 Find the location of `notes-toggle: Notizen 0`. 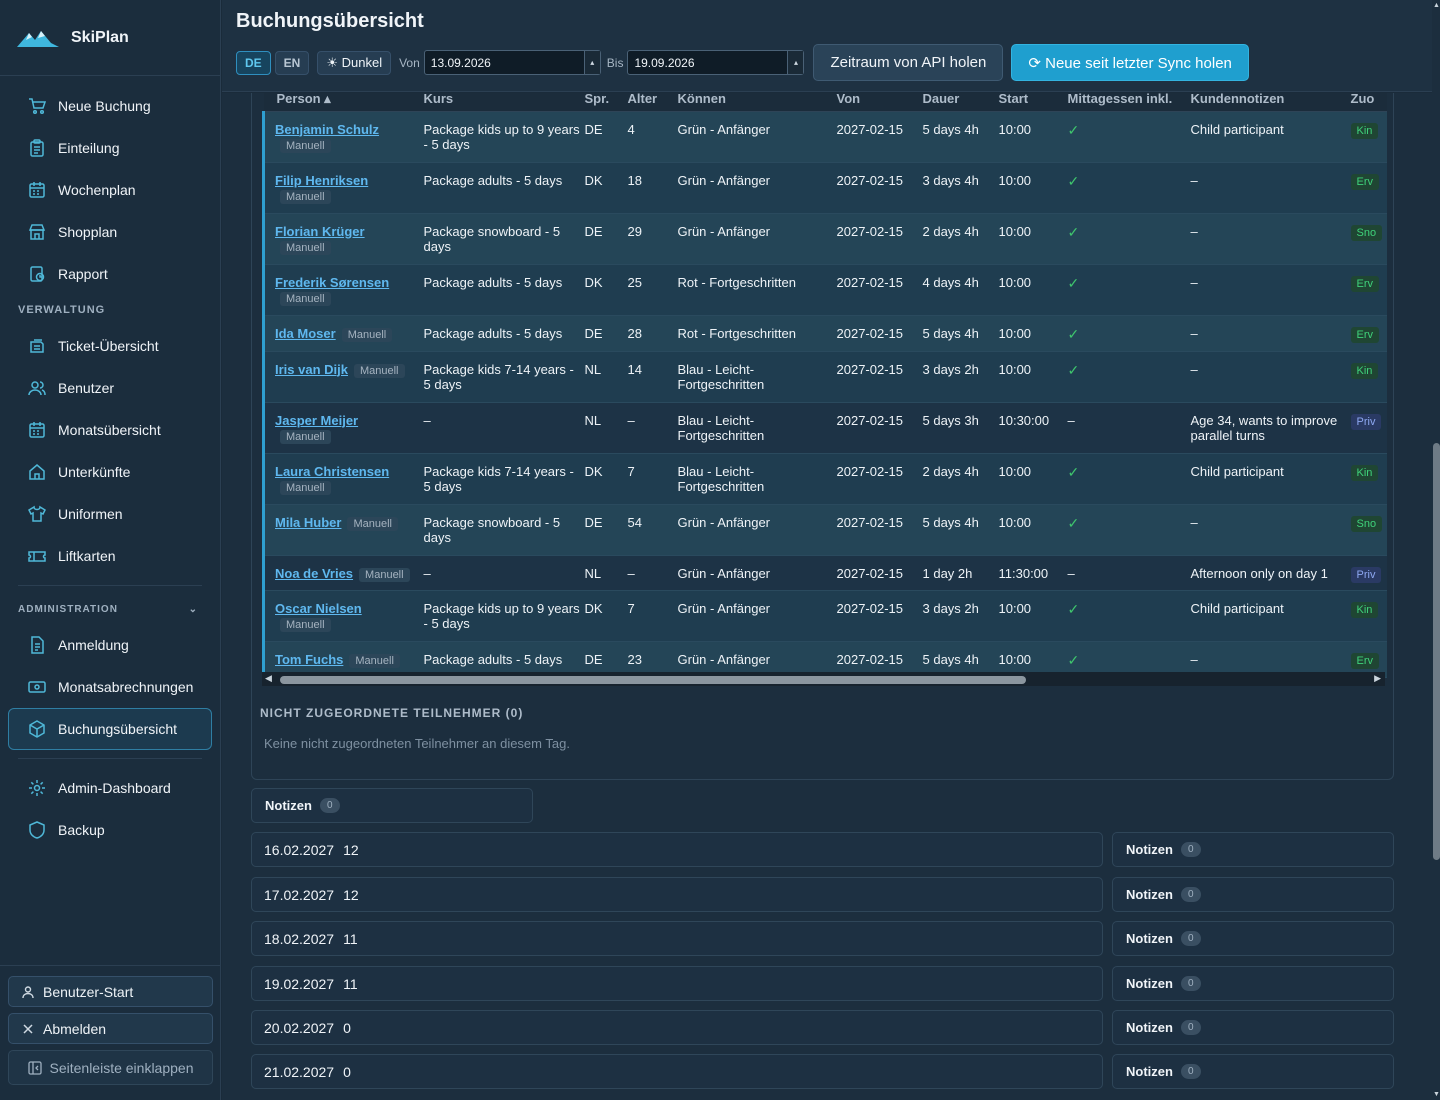

notes-toggle: Notizen 0 is located at coordinates (392, 805).